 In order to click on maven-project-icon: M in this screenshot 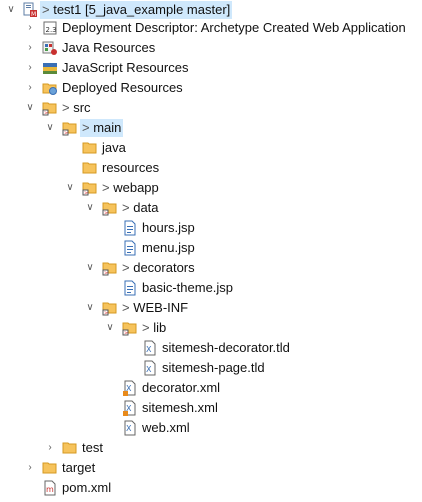, I will do `click(30, 10)`.